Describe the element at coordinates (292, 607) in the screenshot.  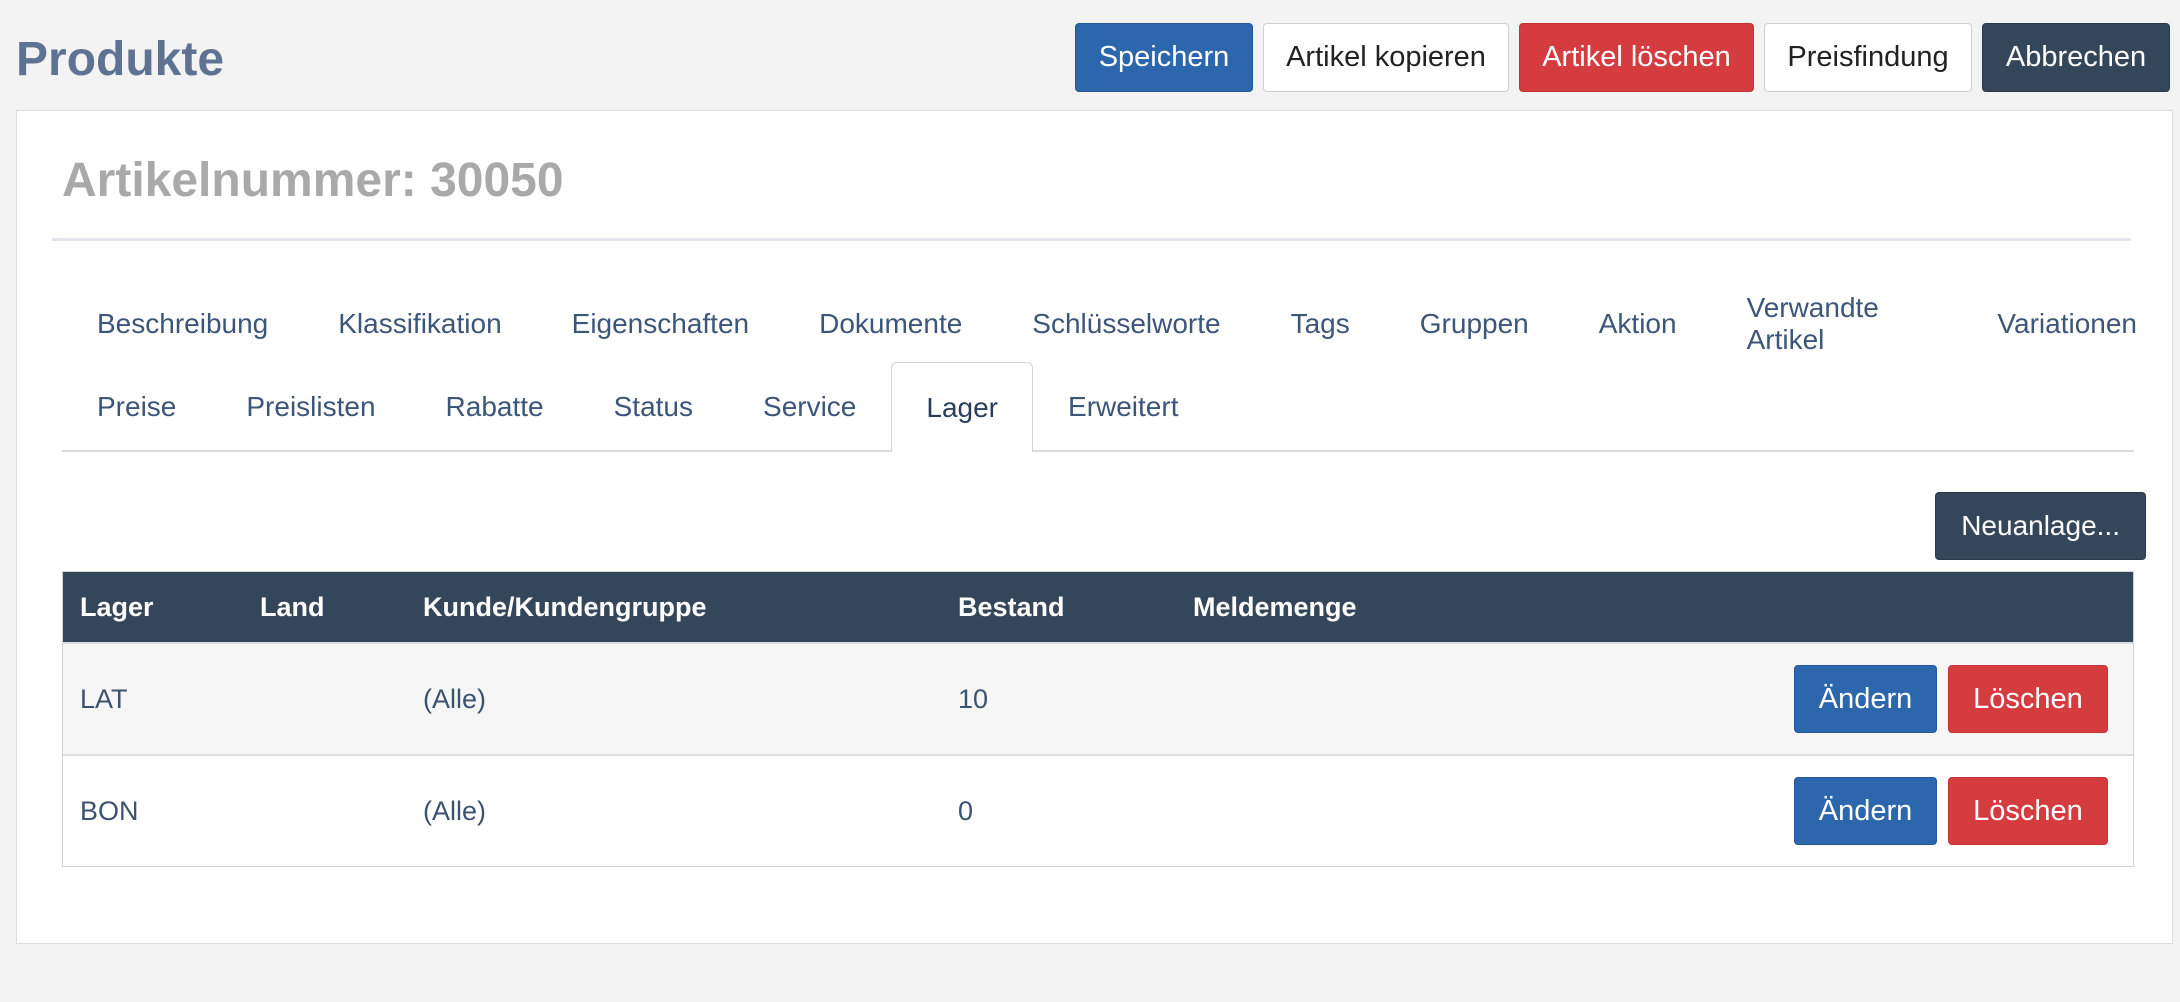
I see `column-header-land: Land` at that location.